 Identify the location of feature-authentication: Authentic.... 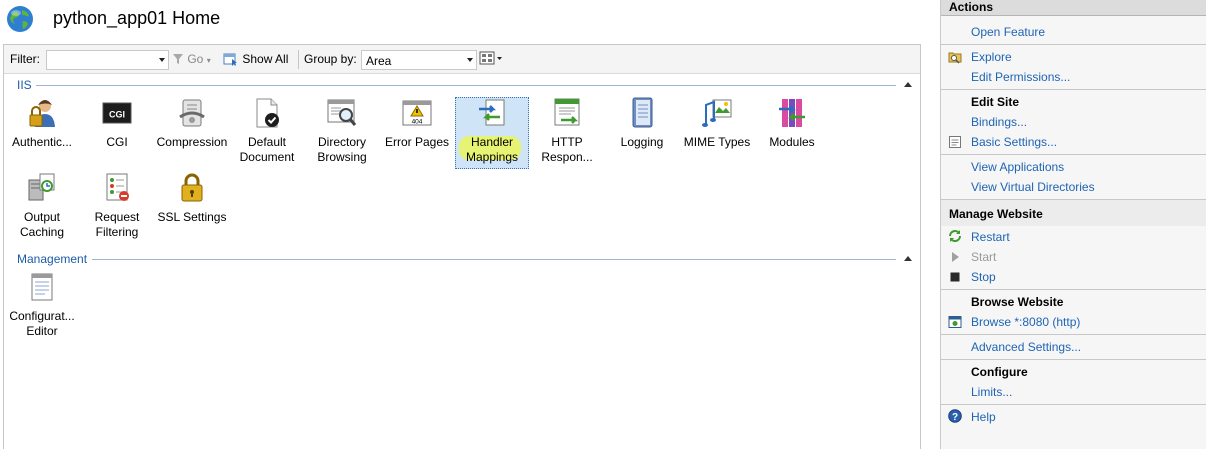
(42, 133).